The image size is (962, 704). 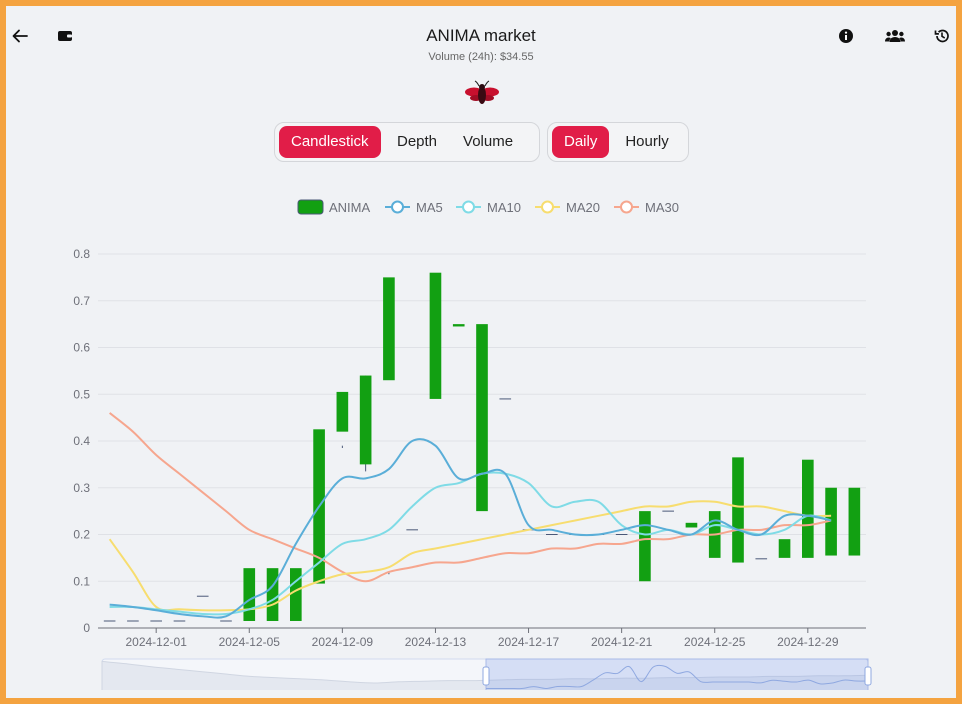 I want to click on x-tick-label: 2024-12-09, so click(x=343, y=642).